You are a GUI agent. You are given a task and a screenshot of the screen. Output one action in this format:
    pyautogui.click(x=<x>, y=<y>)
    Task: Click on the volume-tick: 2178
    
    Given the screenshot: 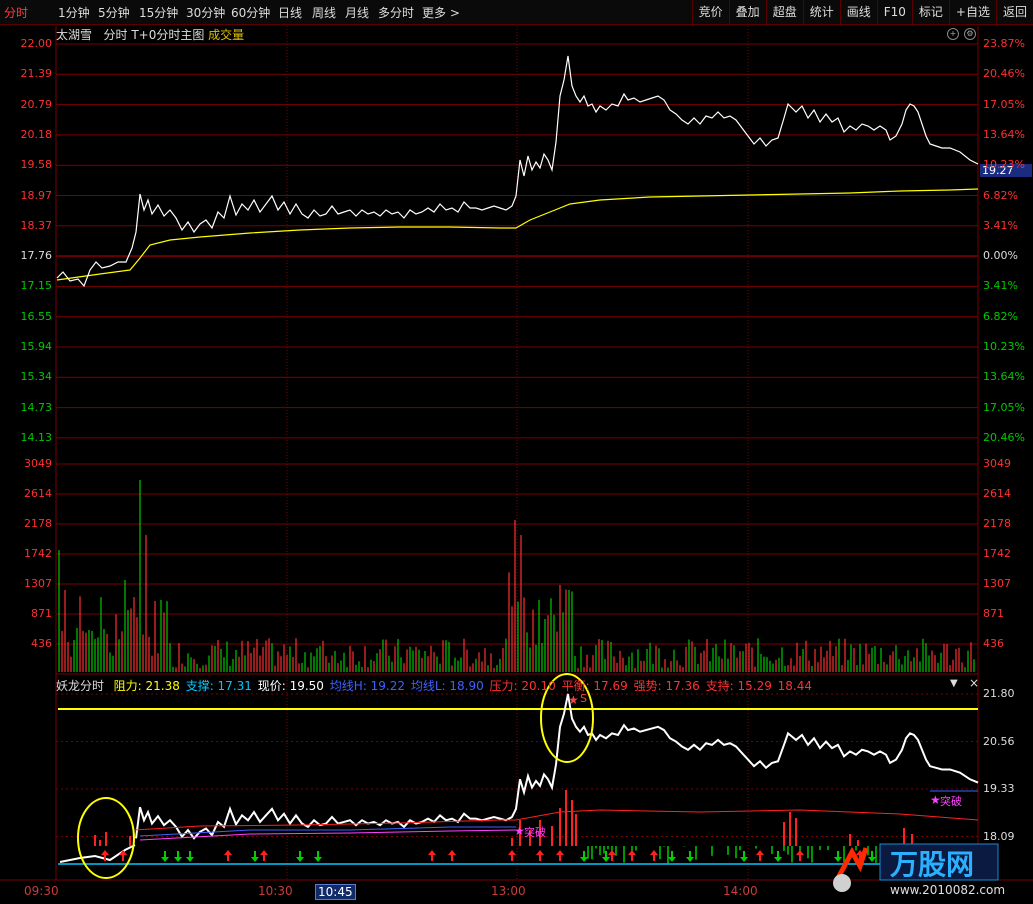 What is the action you would take?
    pyautogui.click(x=38, y=523)
    